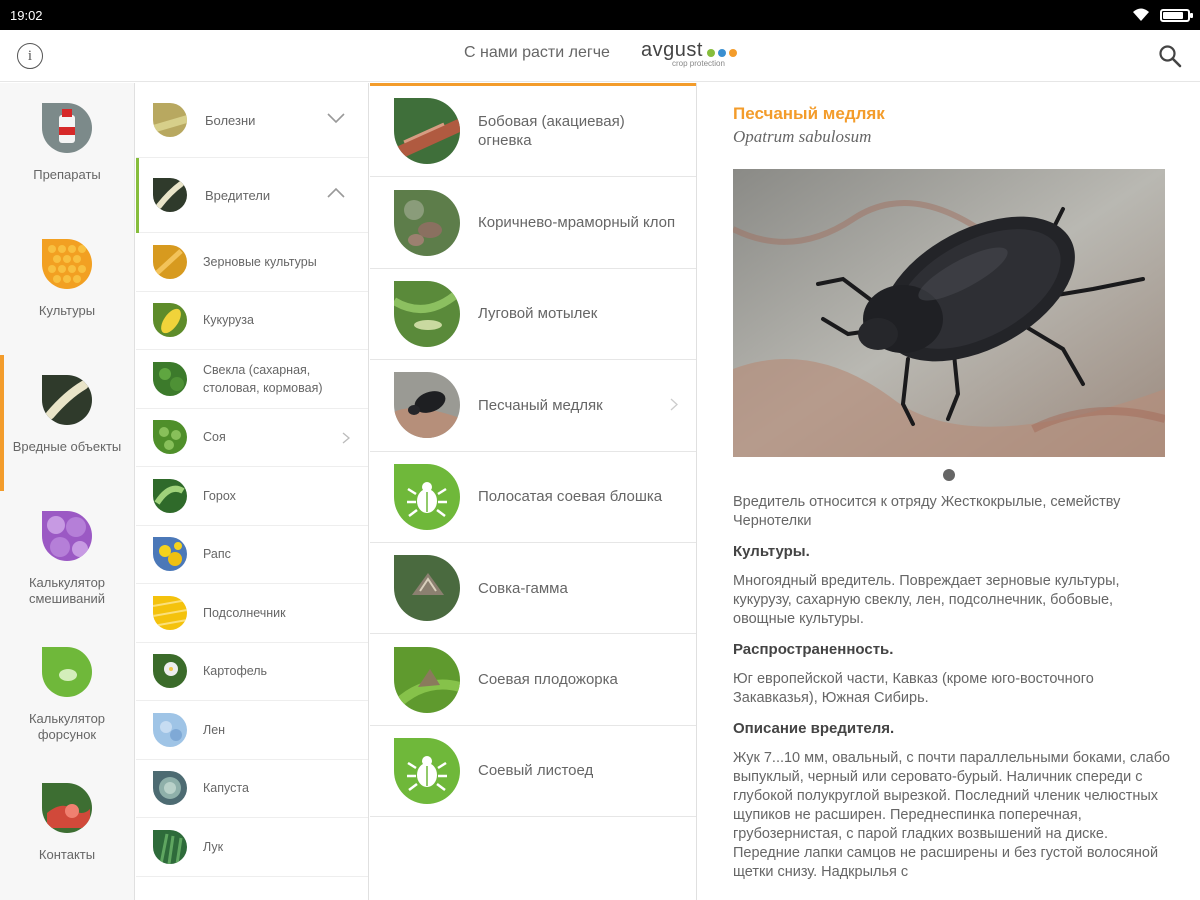  Describe the element at coordinates (238, 195) in the screenshot. I see `category-label: Вредители` at that location.